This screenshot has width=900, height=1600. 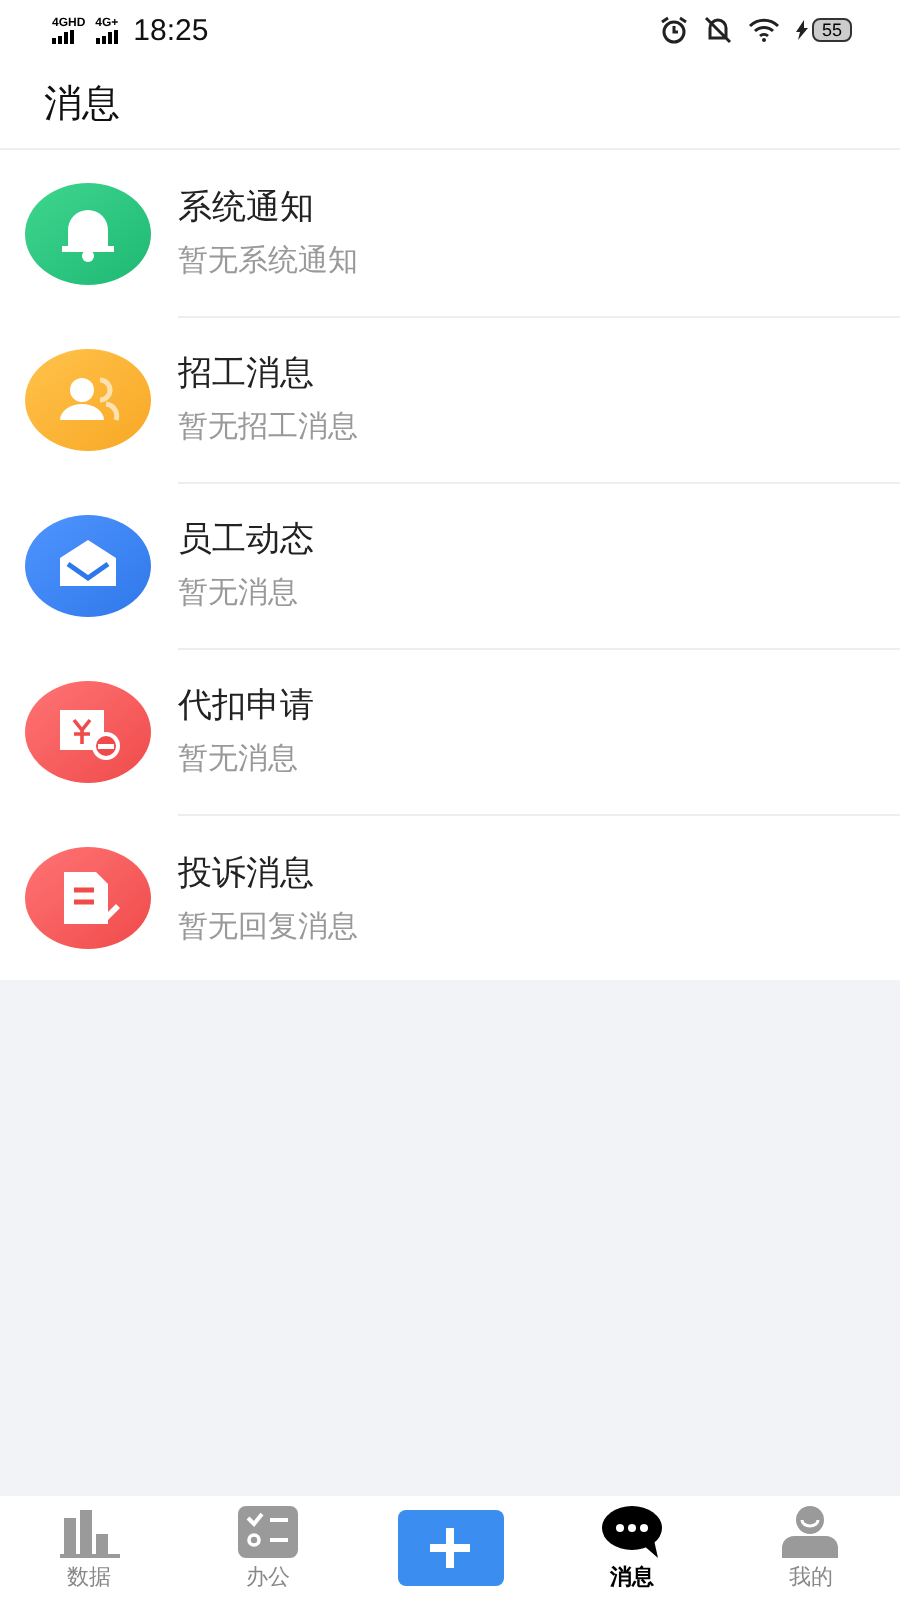 I want to click on document-badge-icon, so click(x=88, y=897).